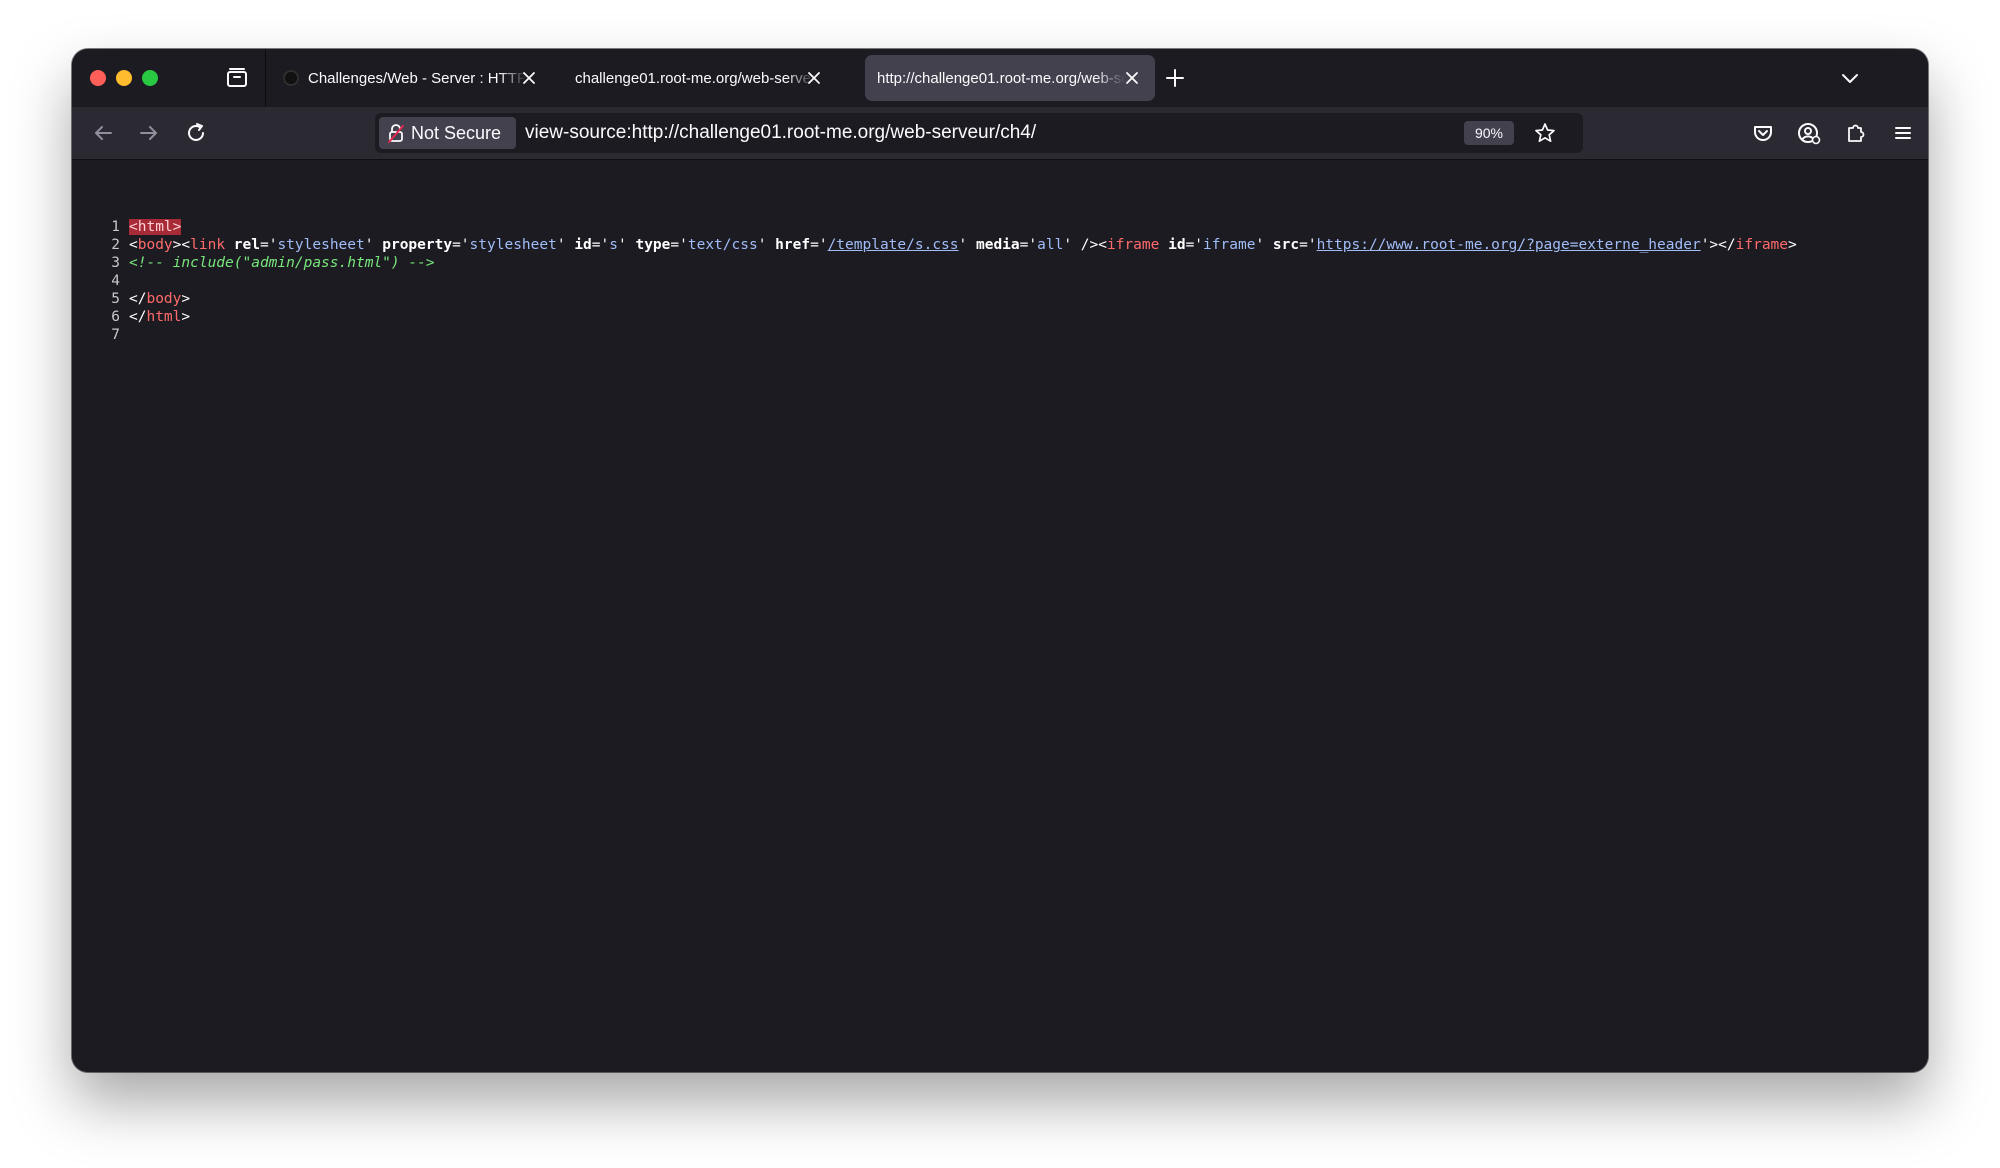  I want to click on hamburger-menu-icon, so click(1903, 133).